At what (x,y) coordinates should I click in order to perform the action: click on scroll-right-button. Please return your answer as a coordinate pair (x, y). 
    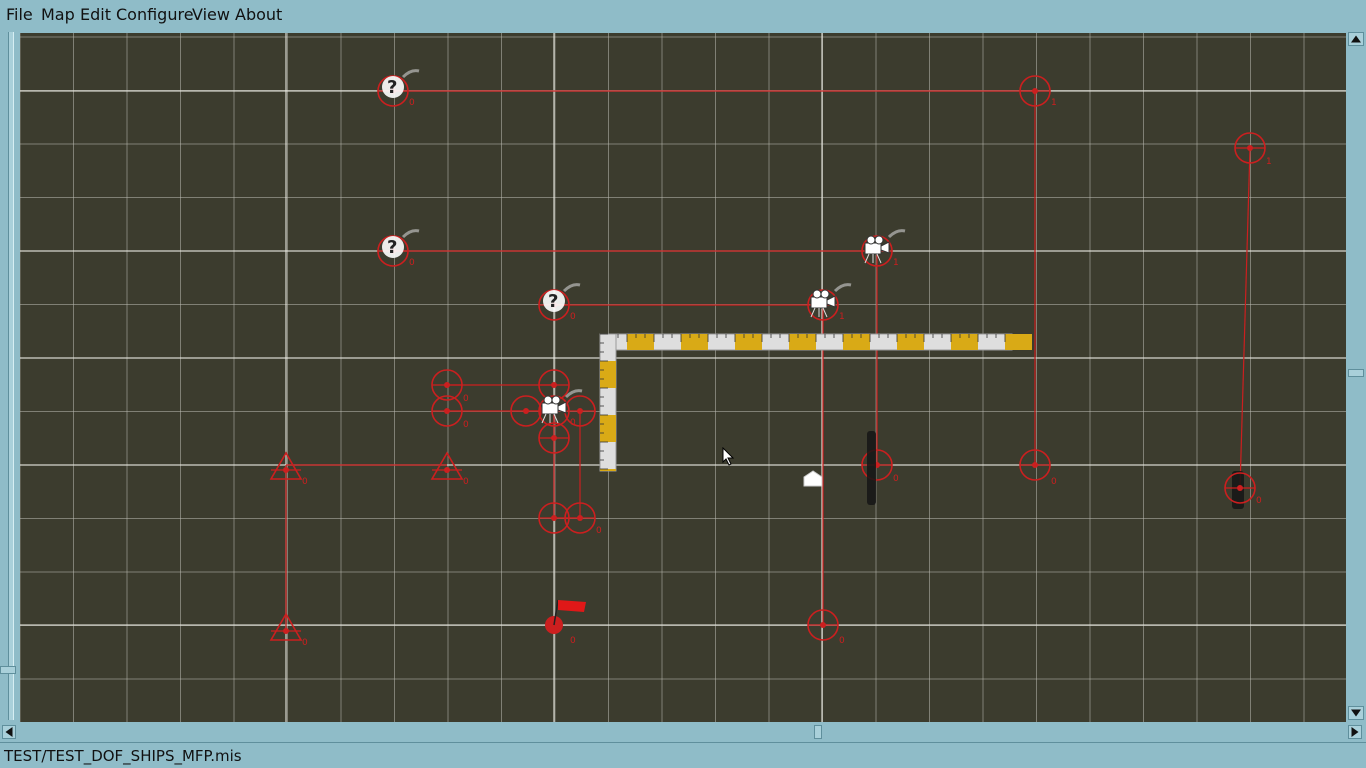
    Looking at the image, I should click on (1355, 732).